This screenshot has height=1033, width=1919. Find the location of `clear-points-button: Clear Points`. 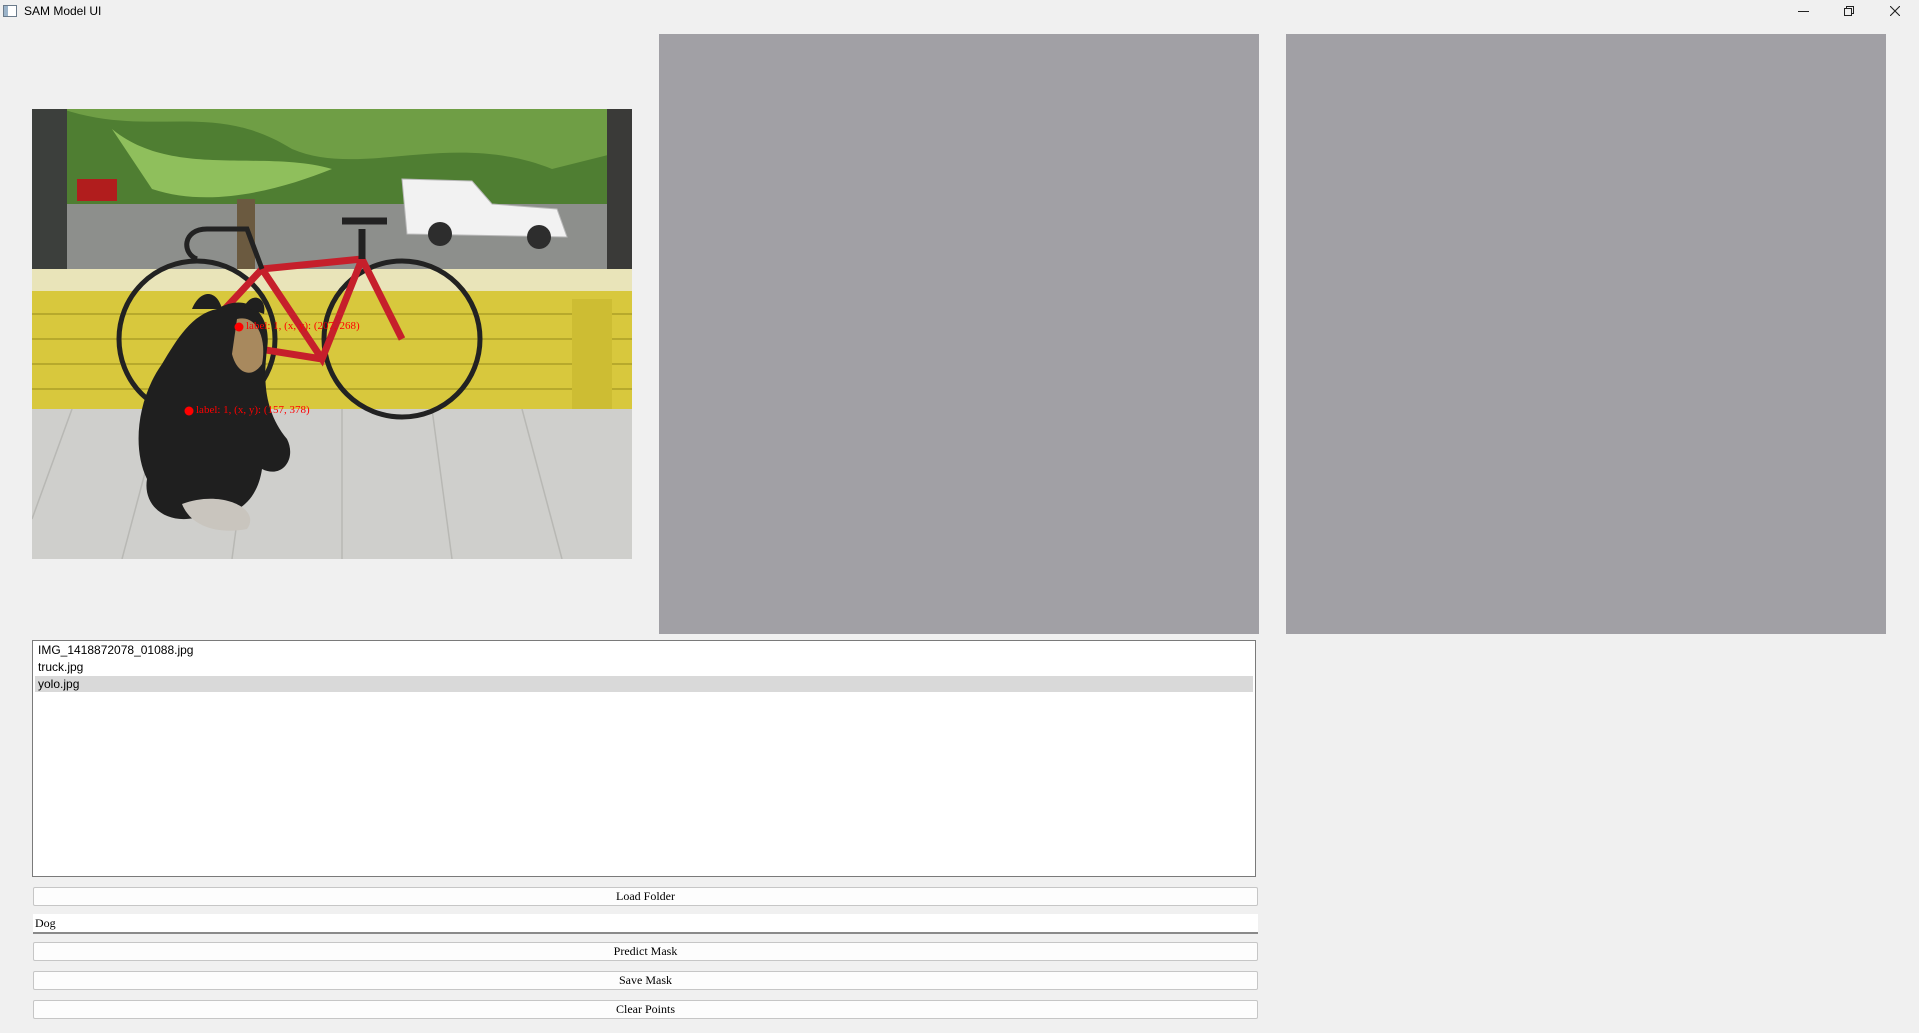

clear-points-button: Clear Points is located at coordinates (645, 1009).